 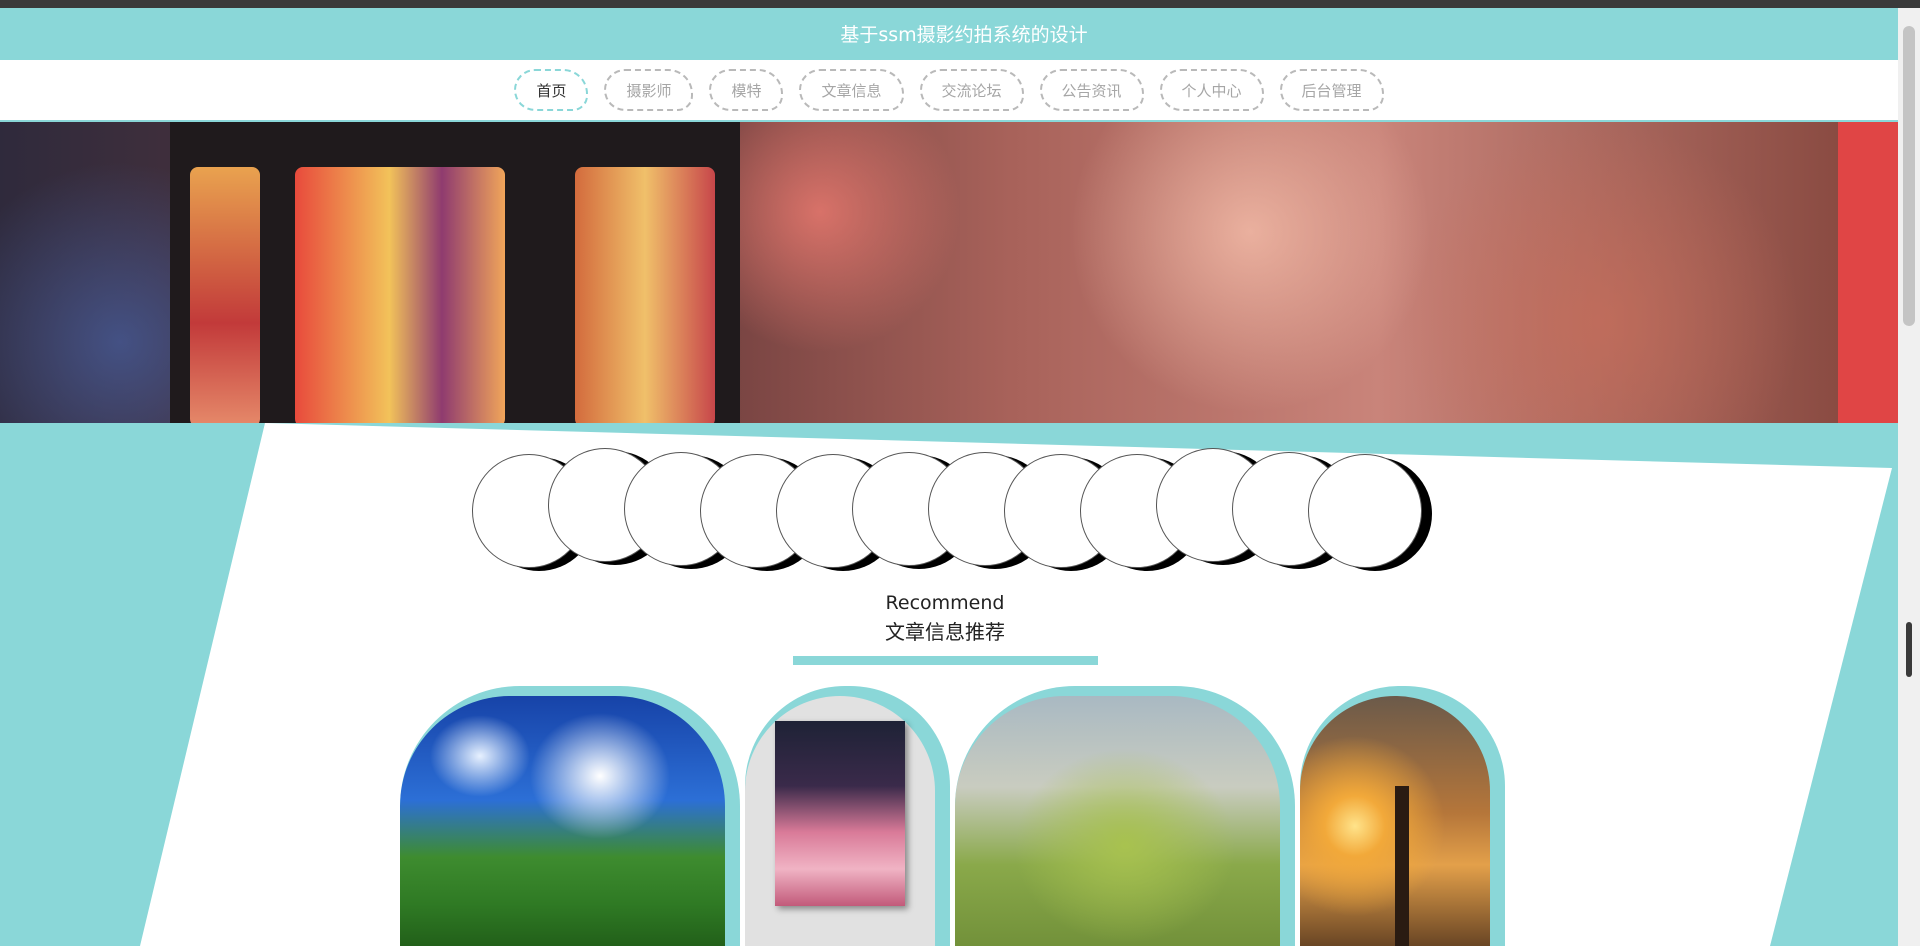 I want to click on nav-item-admin: 后台管理, so click(x=1331, y=90).